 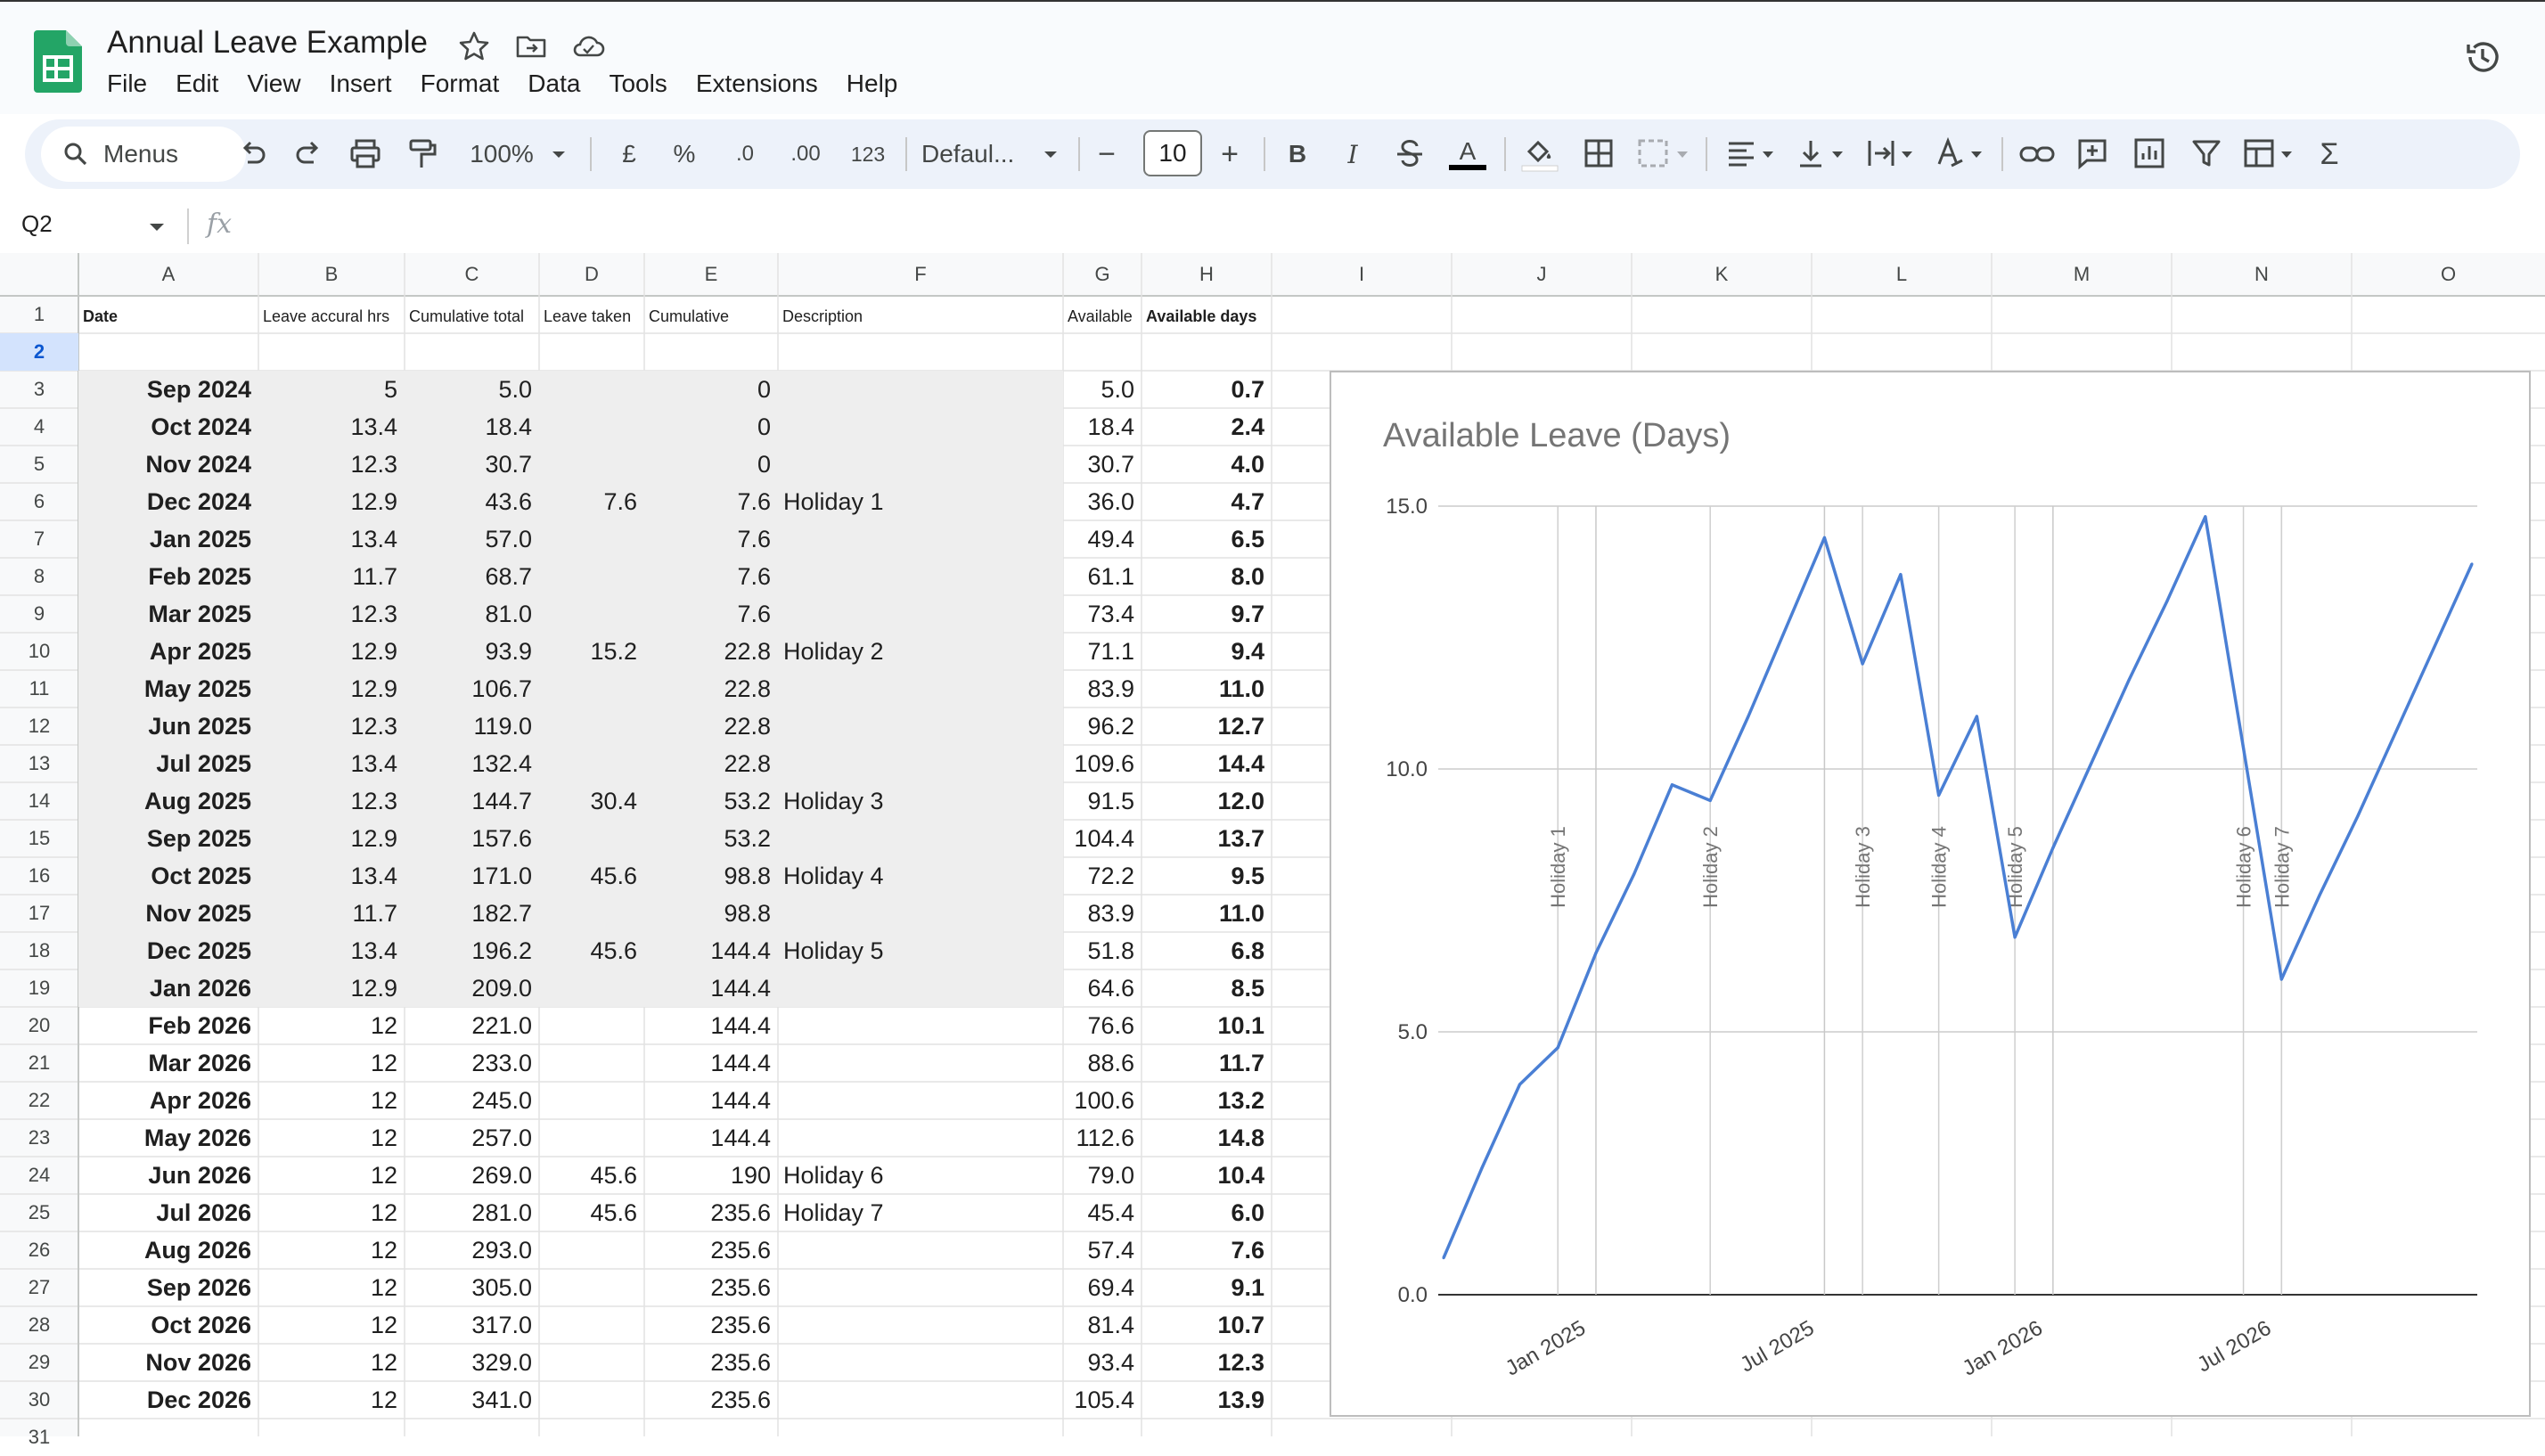 I want to click on insert-comment-icon, so click(x=2093, y=154).